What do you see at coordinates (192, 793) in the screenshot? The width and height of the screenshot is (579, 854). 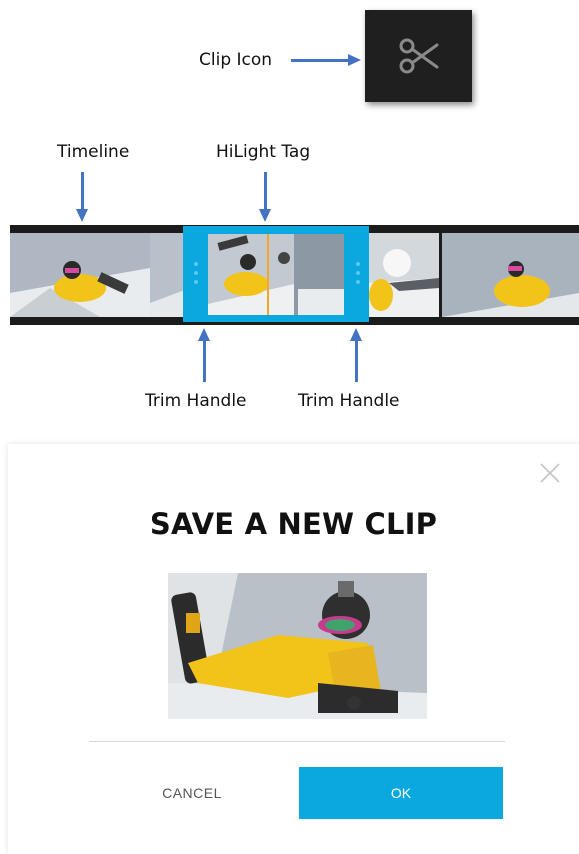 I see `cancel-button: CANCEL` at bounding box center [192, 793].